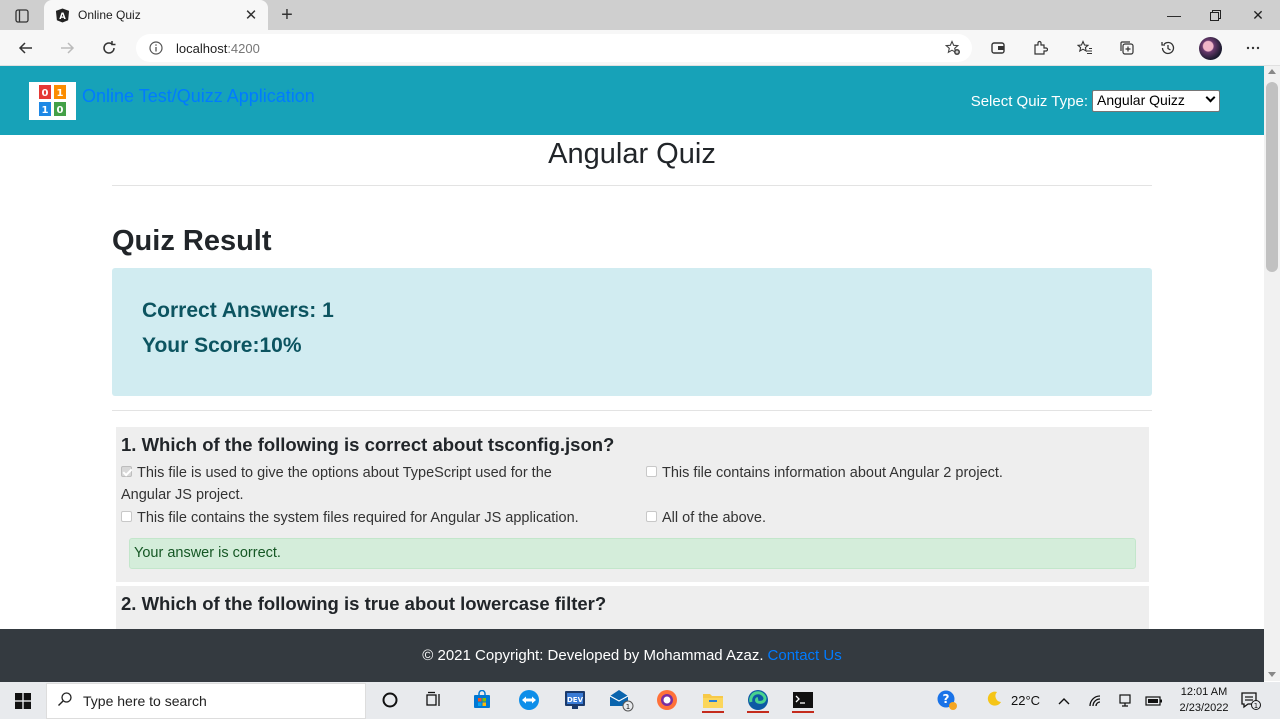  Describe the element at coordinates (145, 701) in the screenshot. I see `search-placeholder: Type here to search` at that location.